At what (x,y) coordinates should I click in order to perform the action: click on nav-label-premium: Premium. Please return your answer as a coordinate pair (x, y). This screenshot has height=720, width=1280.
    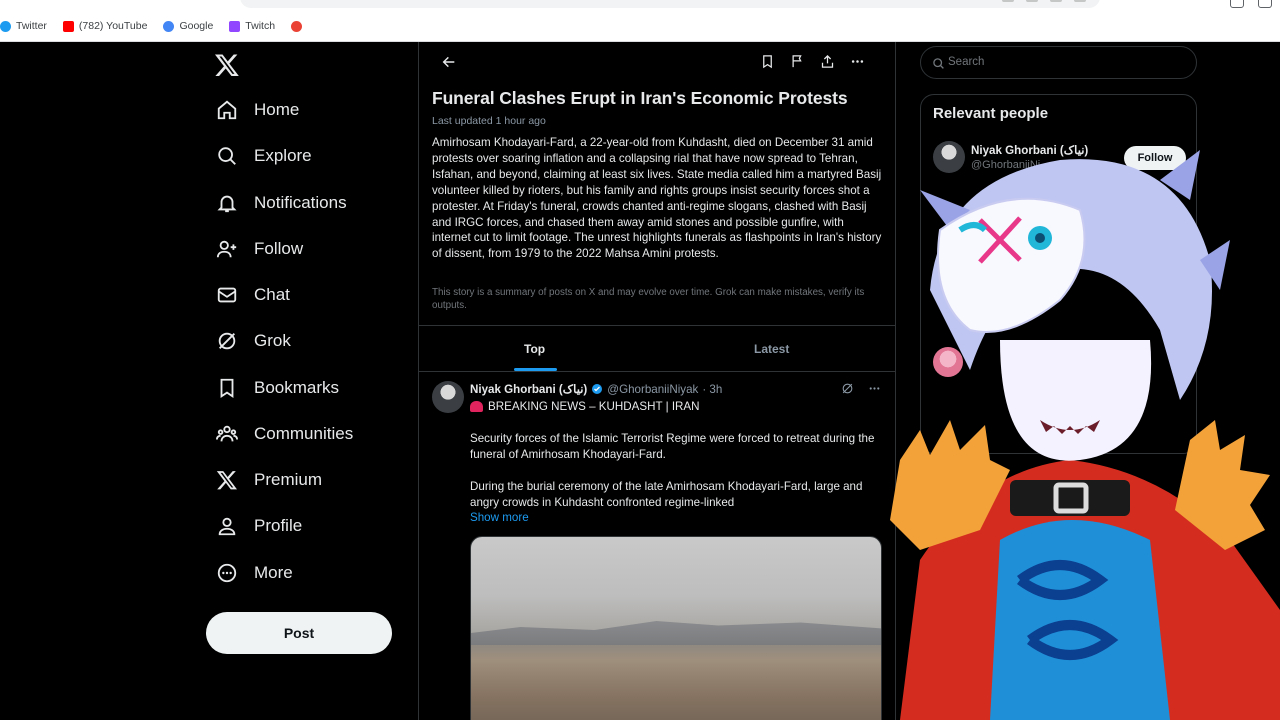
    Looking at the image, I should click on (288, 479).